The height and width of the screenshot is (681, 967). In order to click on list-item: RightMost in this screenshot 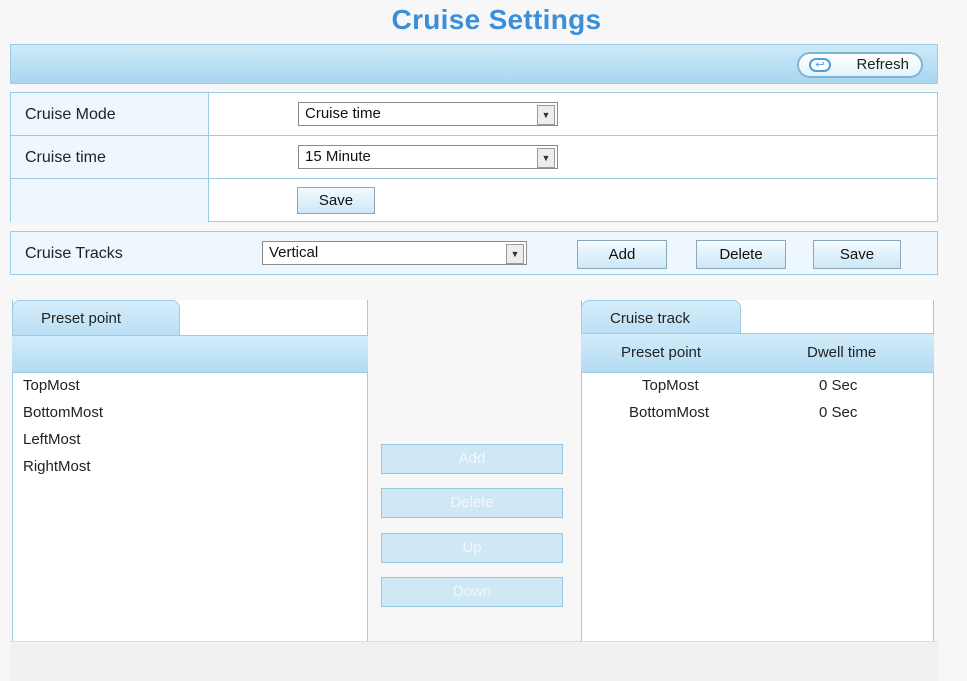, I will do `click(63, 466)`.